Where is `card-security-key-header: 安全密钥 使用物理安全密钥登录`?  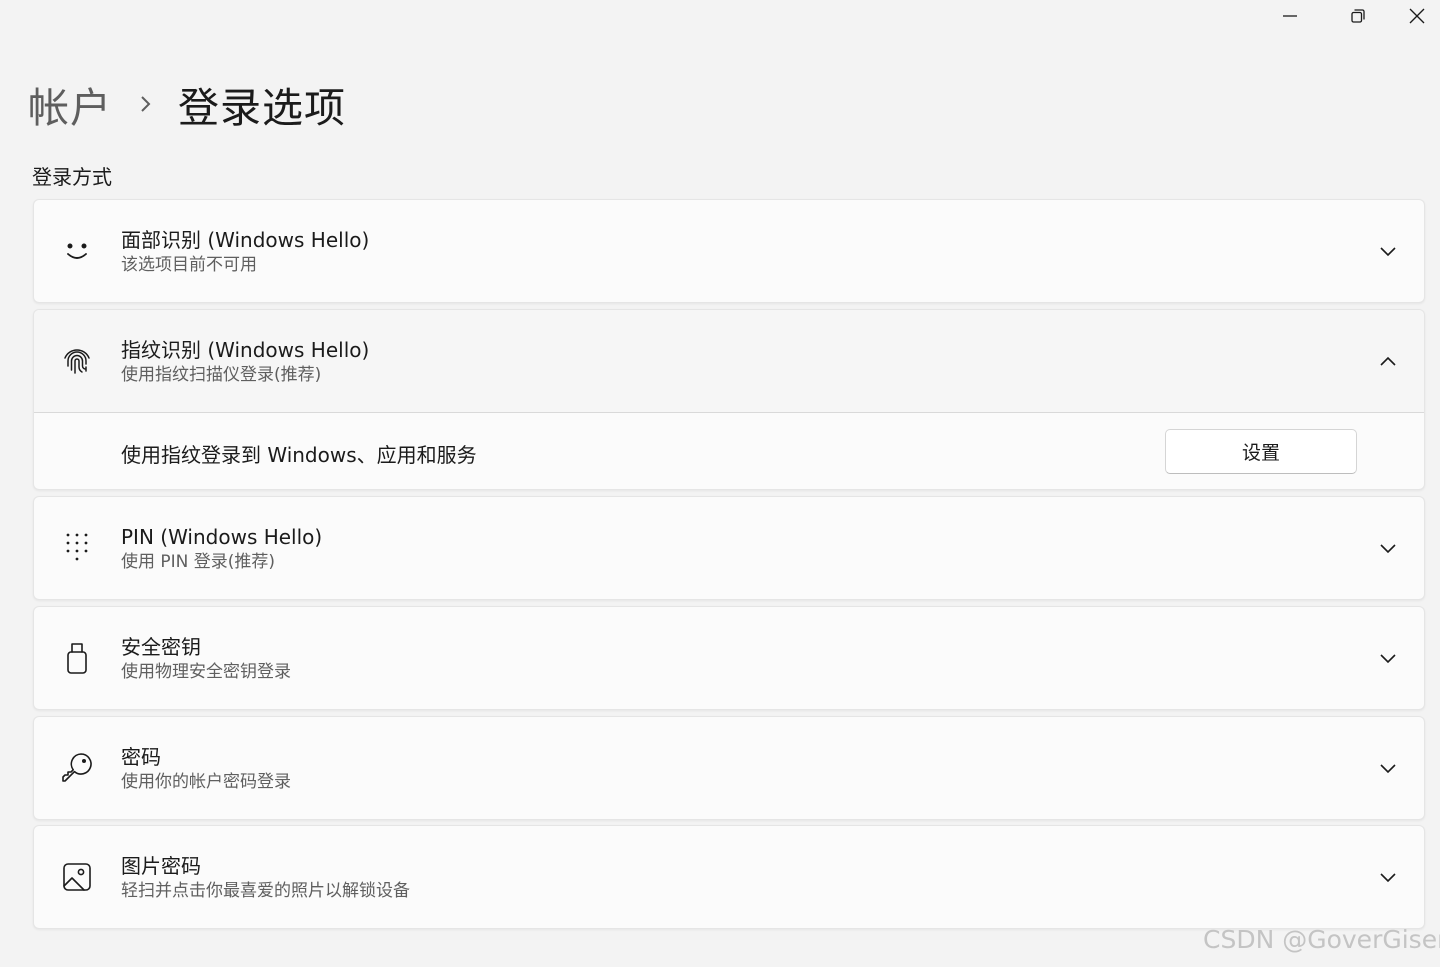
card-security-key-header: 安全密钥 使用物理安全密钥登录 is located at coordinates (729, 658).